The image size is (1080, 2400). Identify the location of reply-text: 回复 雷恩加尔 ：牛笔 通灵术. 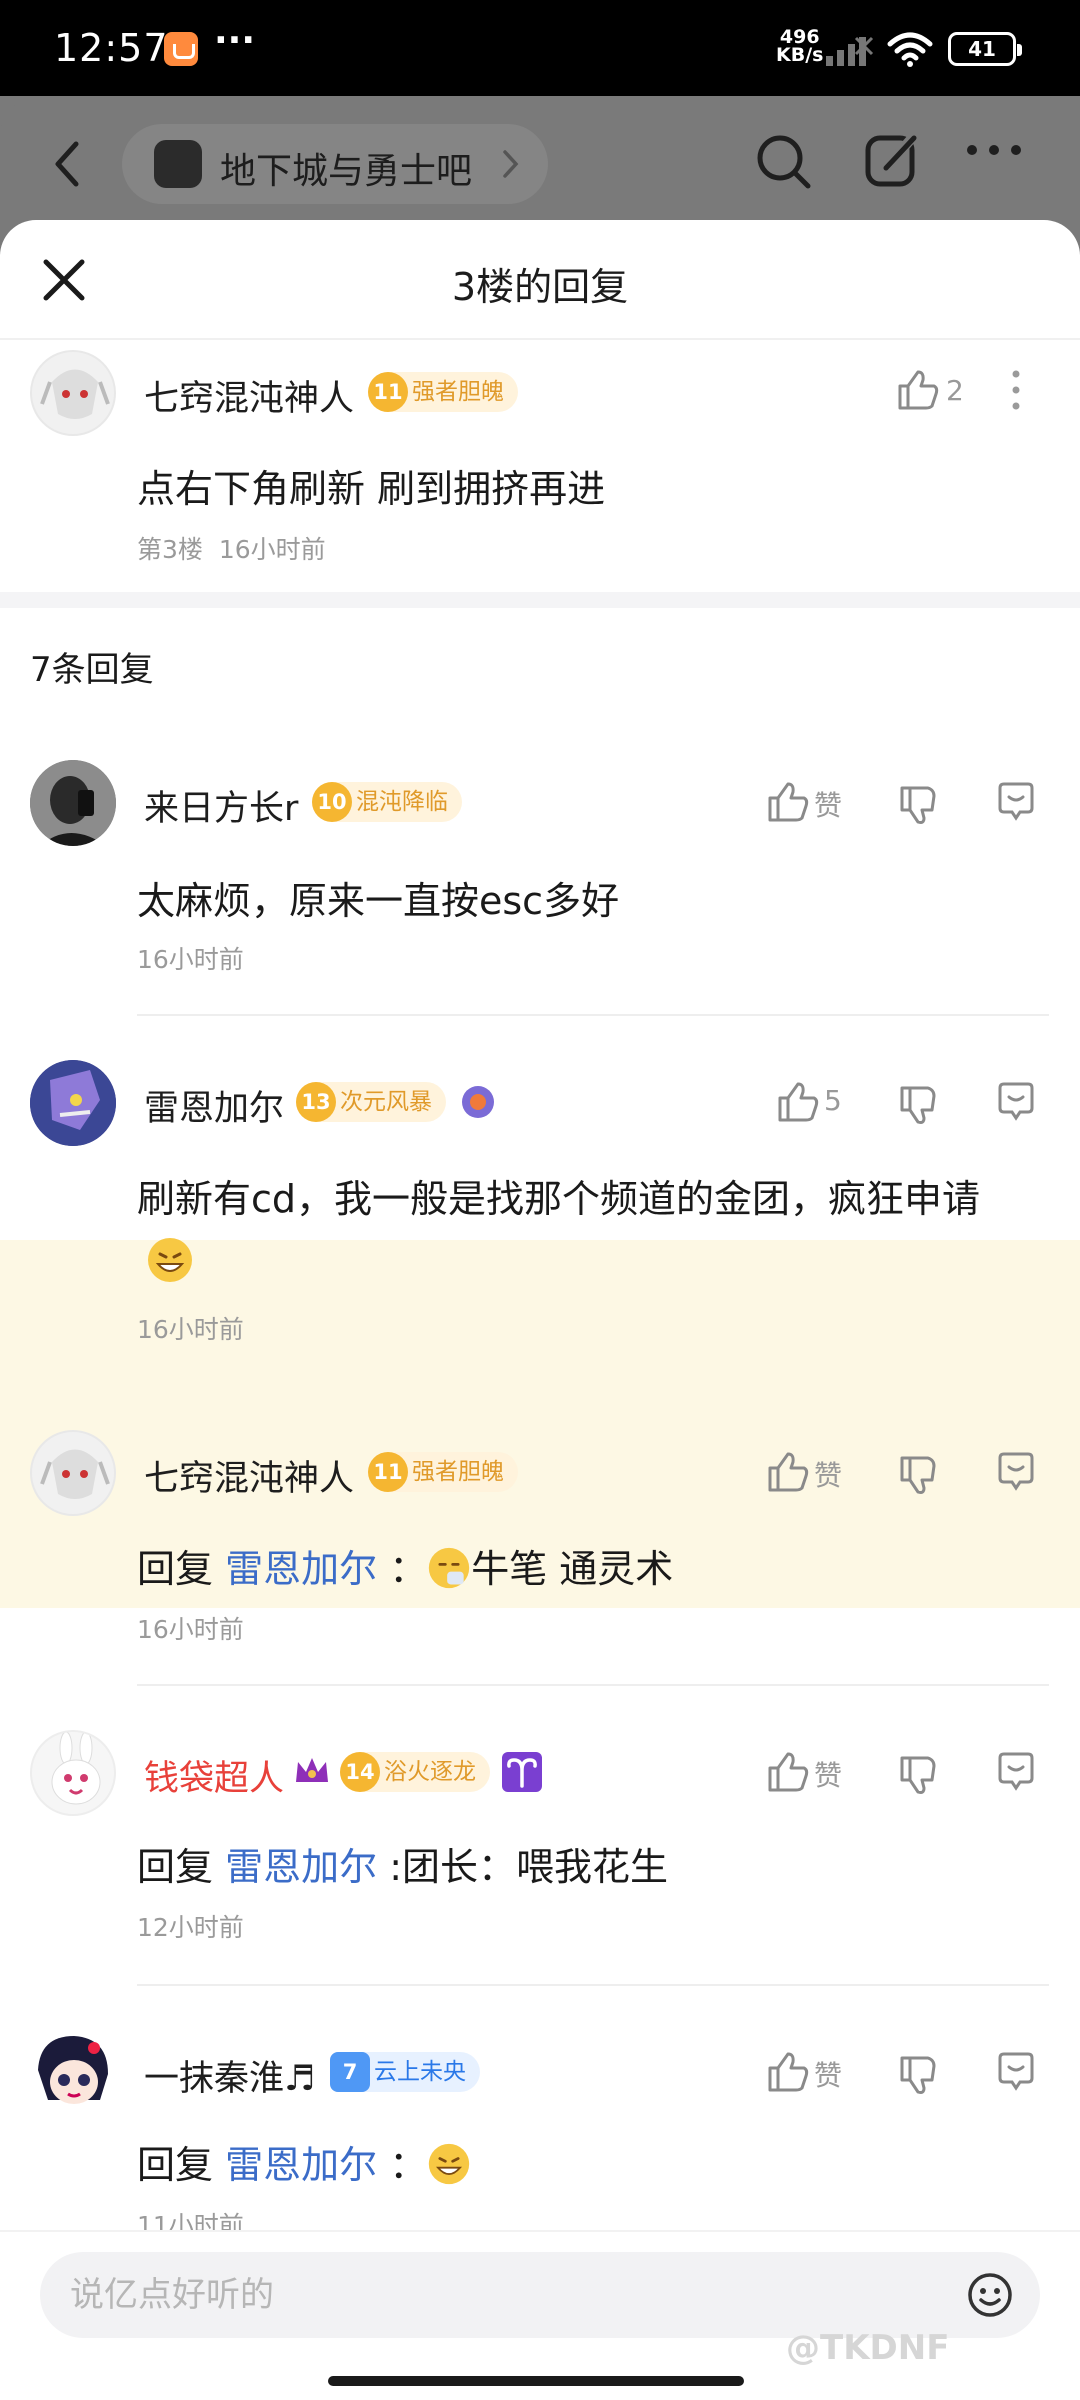
(405, 1569).